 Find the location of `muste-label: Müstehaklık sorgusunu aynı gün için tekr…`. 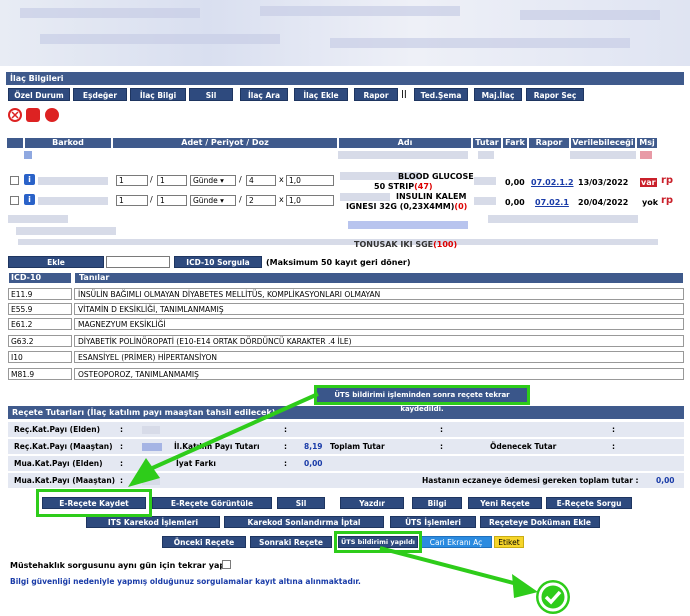

muste-label: Müstehaklık sorgusunu aynı gün için tekr… is located at coordinates (121, 565).